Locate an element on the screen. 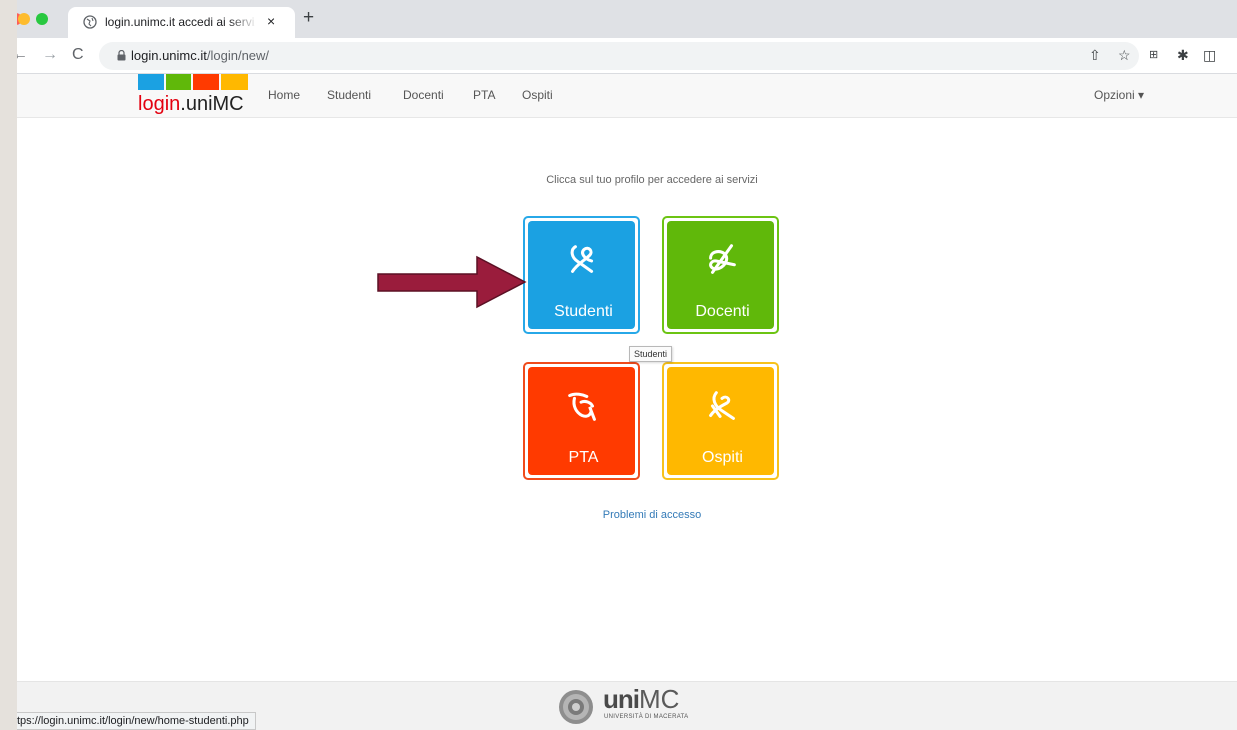 The height and width of the screenshot is (730, 1237). logo-bar-green is located at coordinates (178, 82).